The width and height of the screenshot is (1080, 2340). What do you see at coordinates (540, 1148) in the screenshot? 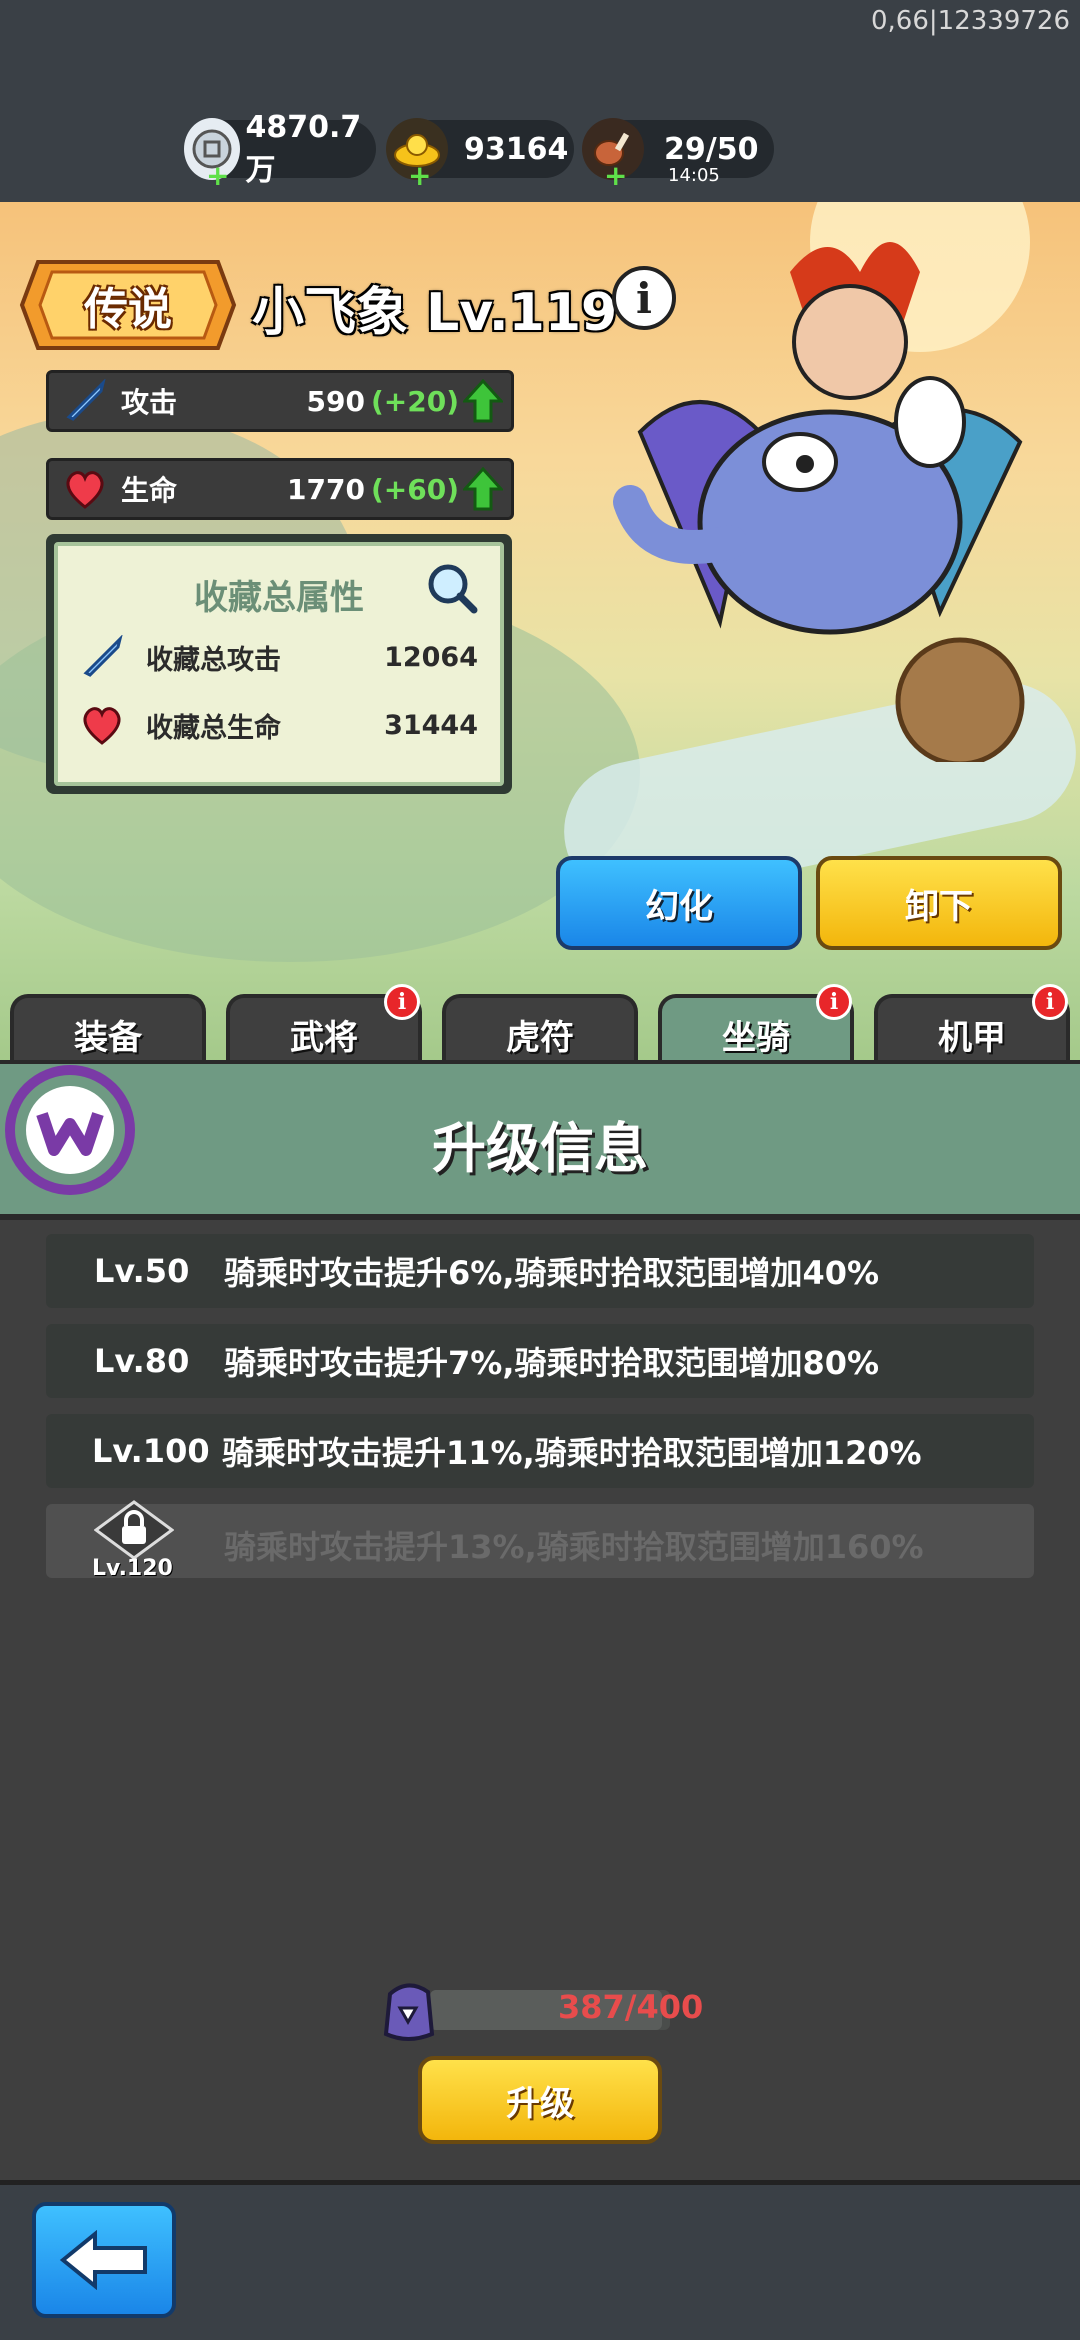
I see `upgrade-title: 升级信息` at bounding box center [540, 1148].